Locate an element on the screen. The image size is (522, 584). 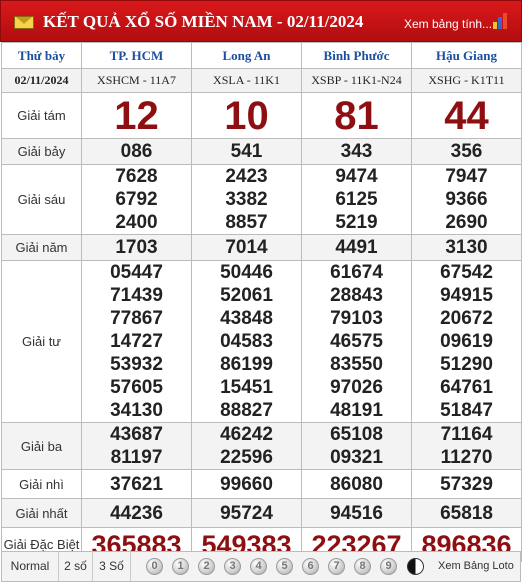
prize-number: 12 is located at coordinates (136, 115).